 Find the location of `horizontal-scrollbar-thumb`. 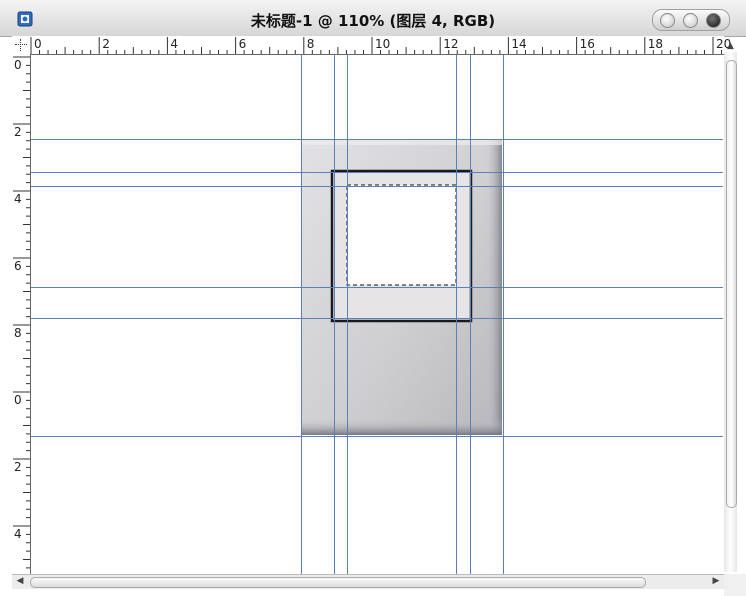

horizontal-scrollbar-thumb is located at coordinates (338, 582).